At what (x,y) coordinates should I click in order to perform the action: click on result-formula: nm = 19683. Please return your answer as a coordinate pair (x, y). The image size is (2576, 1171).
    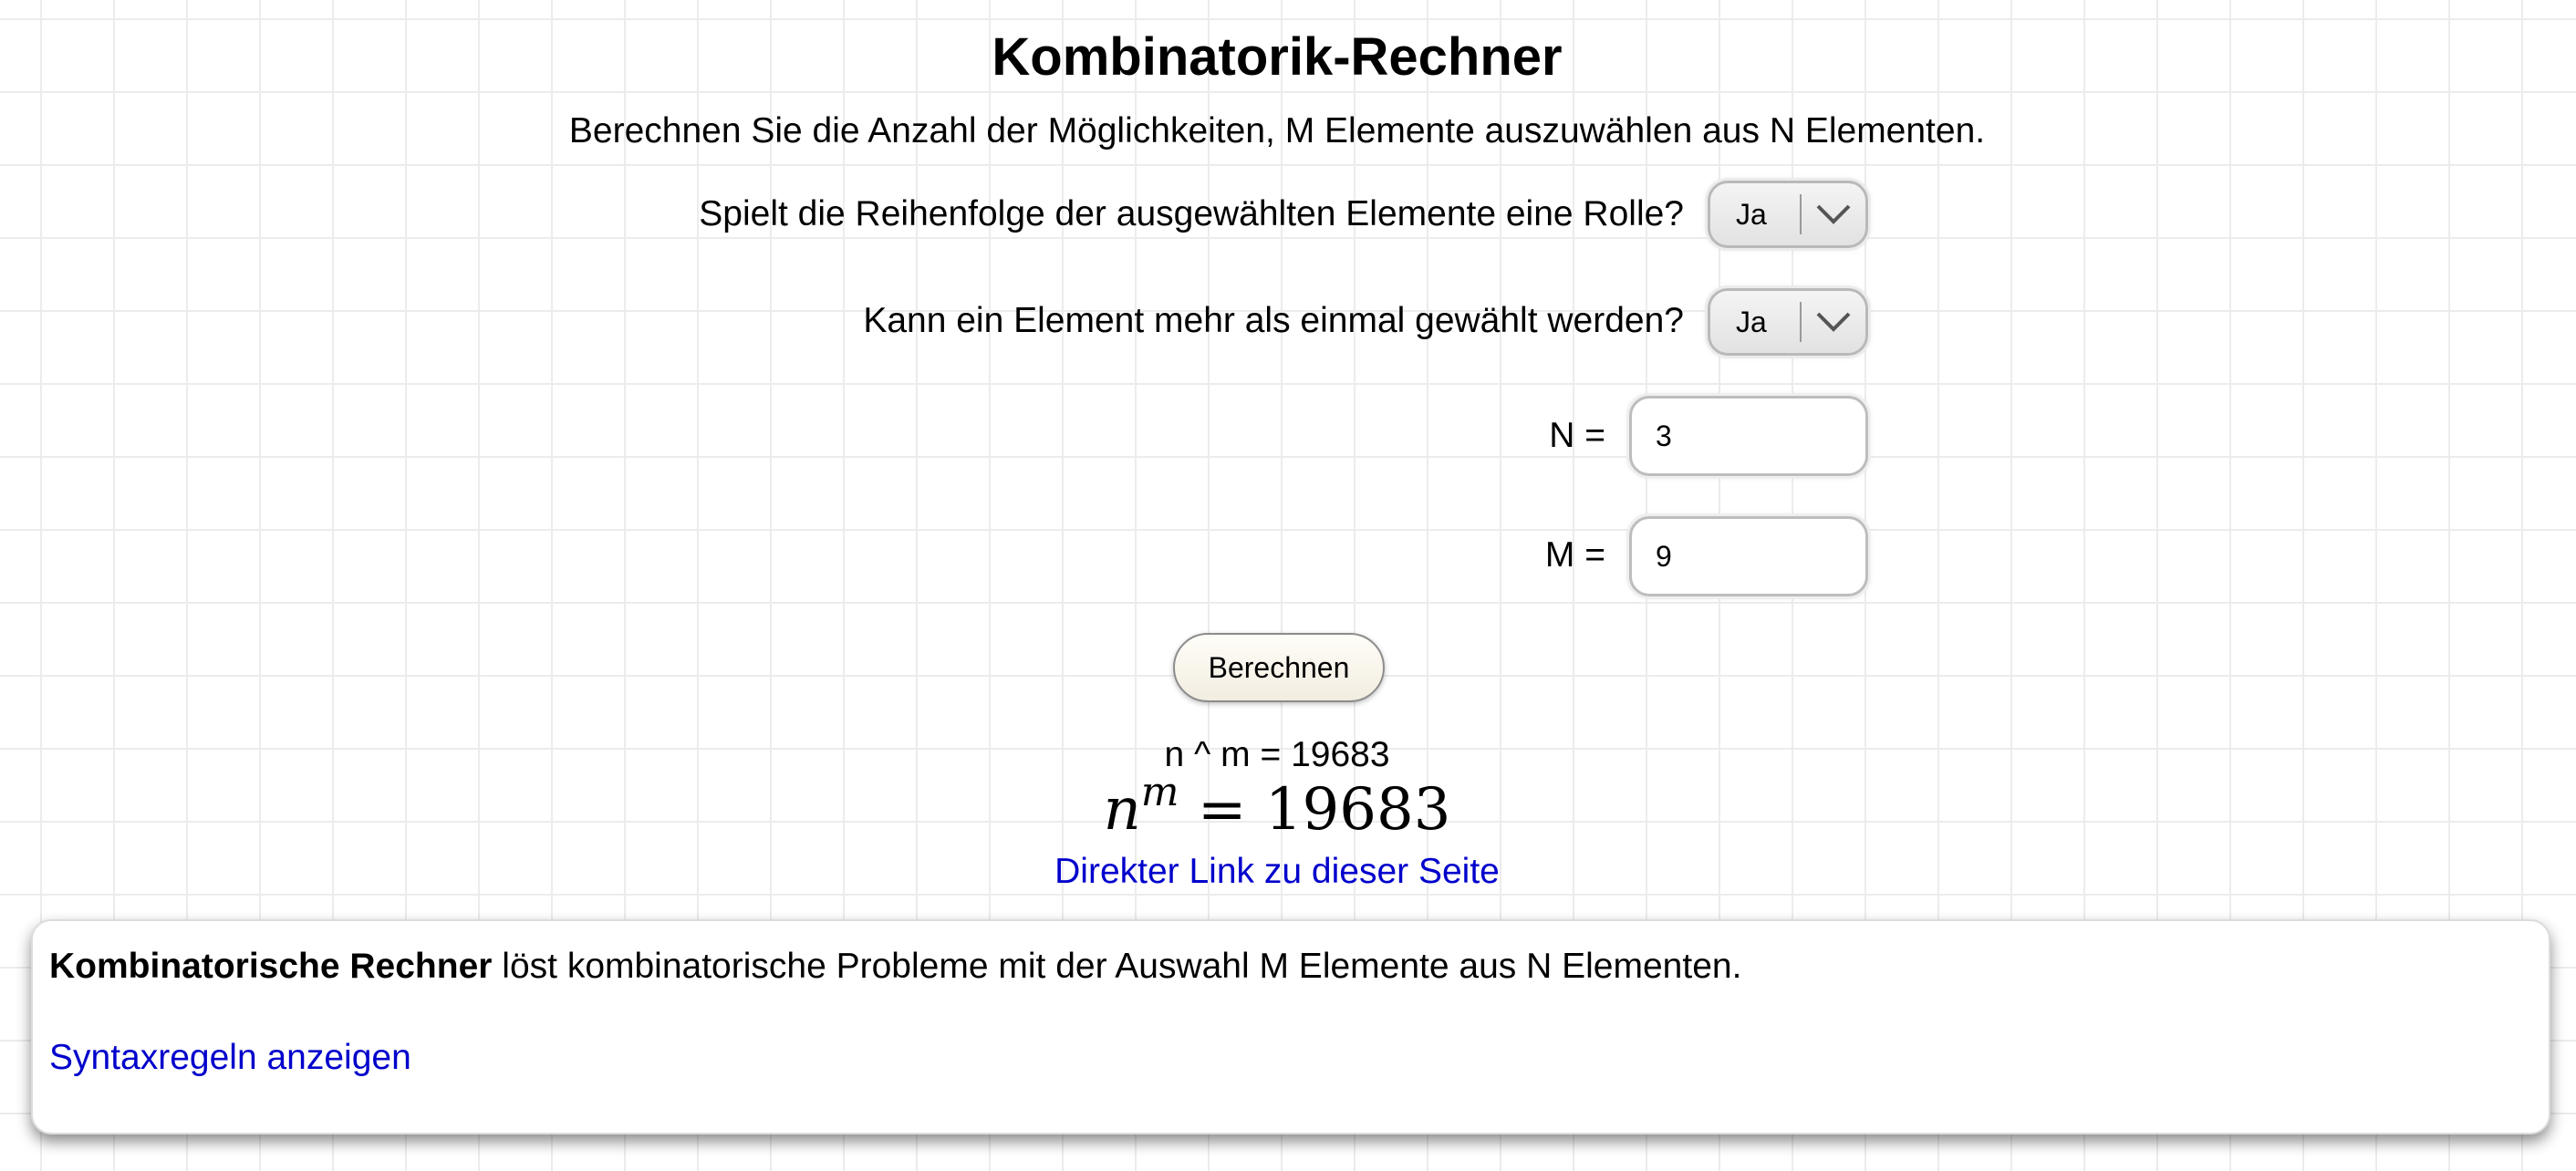
    Looking at the image, I should click on (1277, 809).